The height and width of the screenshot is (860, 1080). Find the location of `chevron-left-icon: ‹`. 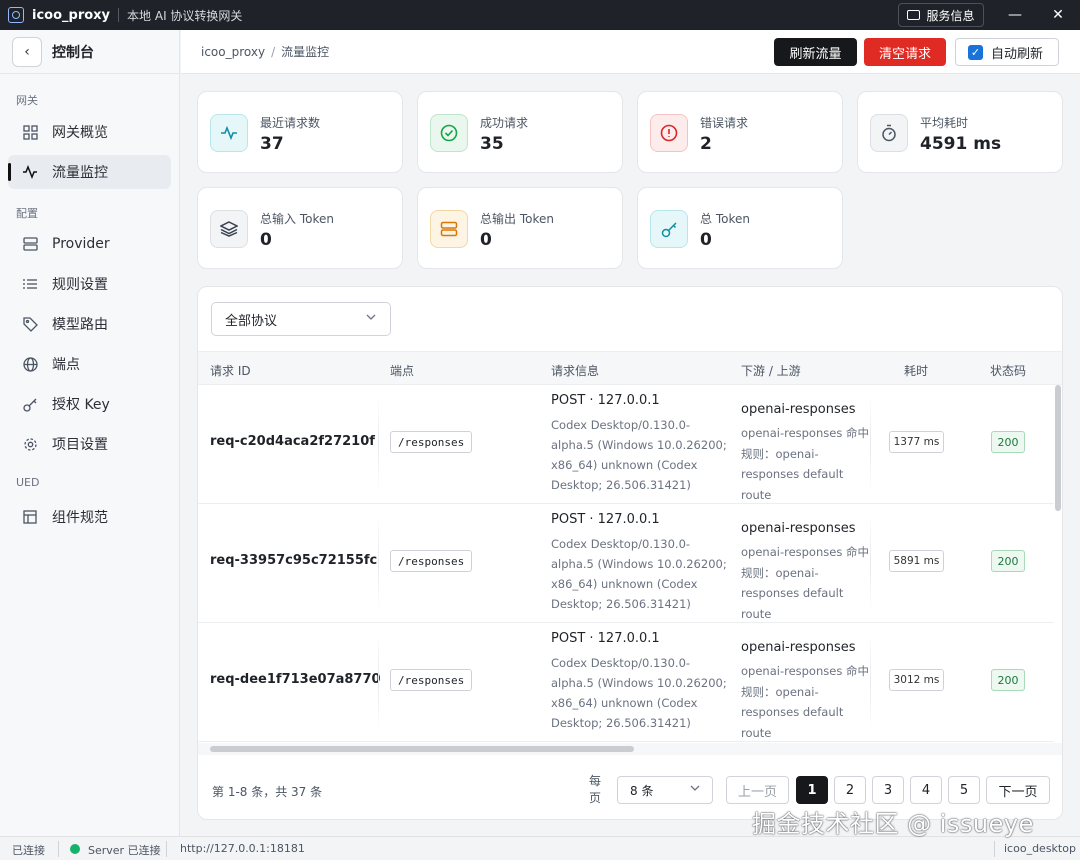

chevron-left-icon: ‹ is located at coordinates (27, 51).